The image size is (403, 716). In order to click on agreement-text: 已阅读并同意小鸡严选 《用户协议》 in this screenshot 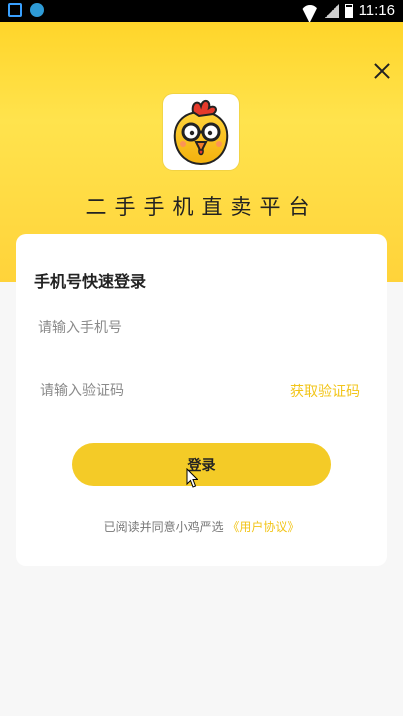, I will do `click(201, 526)`.